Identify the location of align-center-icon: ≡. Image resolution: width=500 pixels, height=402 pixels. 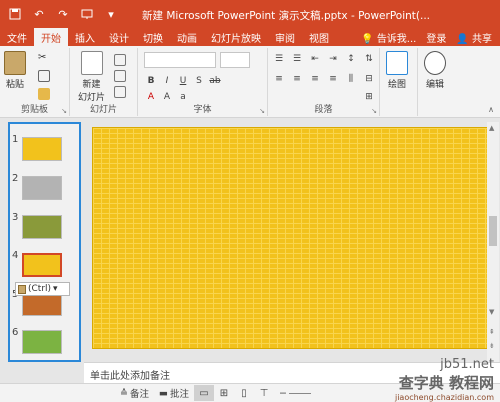
(297, 79).